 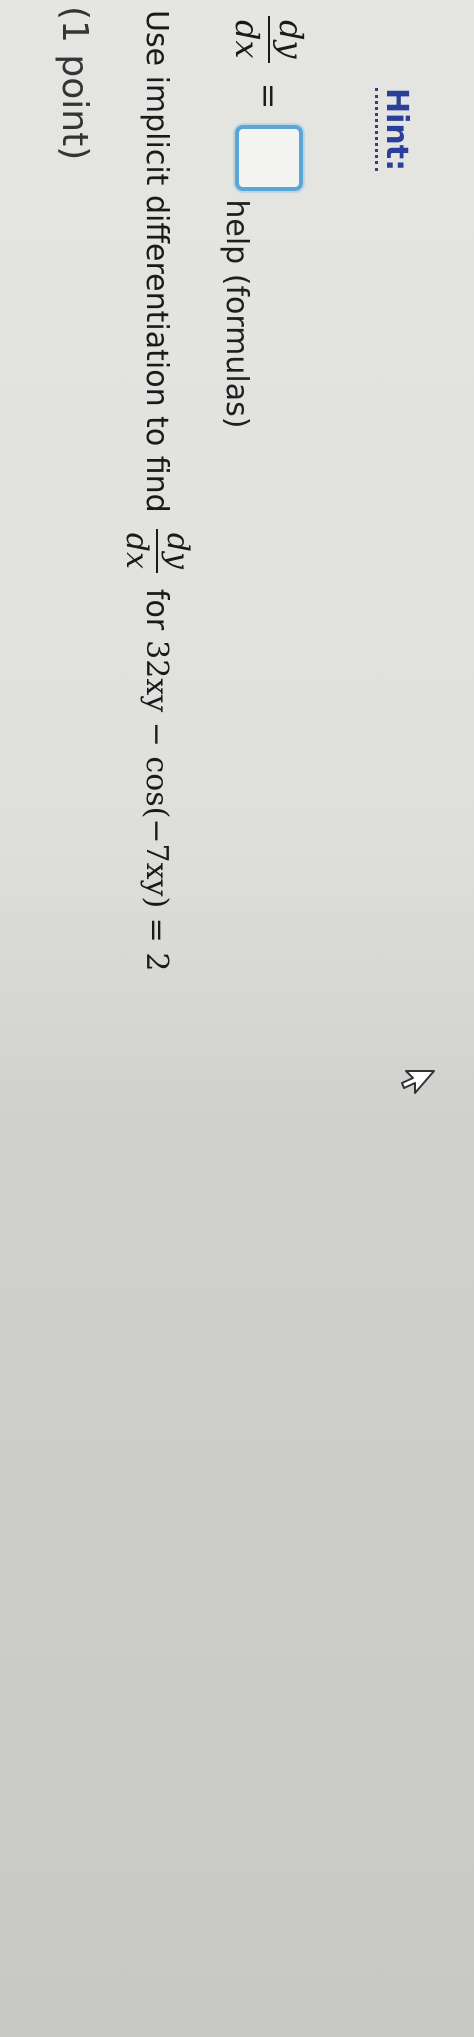 I want to click on answer-lhs-denominator: dx, so click(x=249, y=39).